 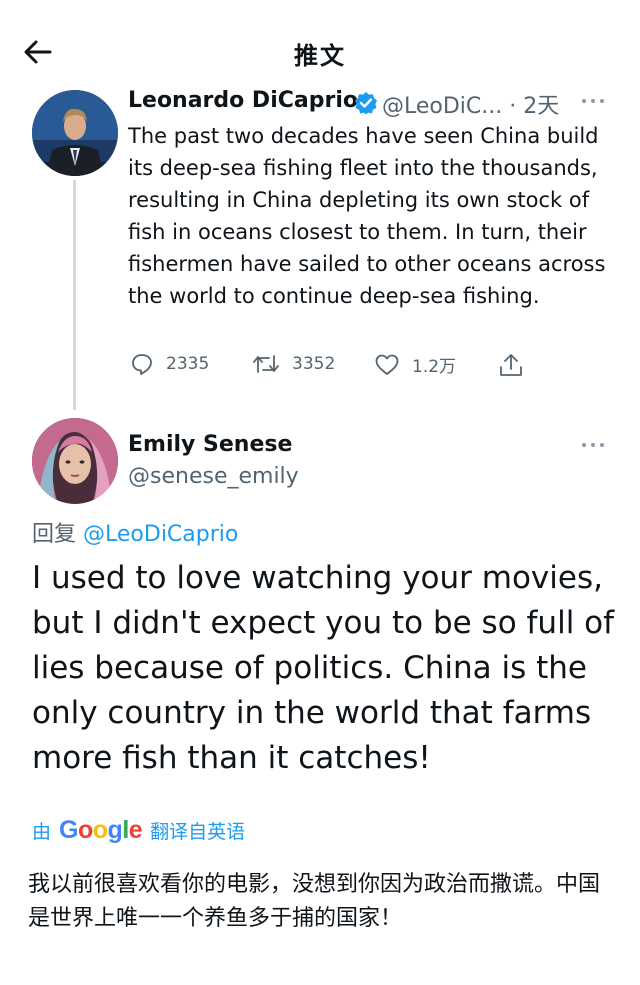 What do you see at coordinates (471, 106) in the screenshot?
I see `handle-time: @LeoDiC... · 2天` at bounding box center [471, 106].